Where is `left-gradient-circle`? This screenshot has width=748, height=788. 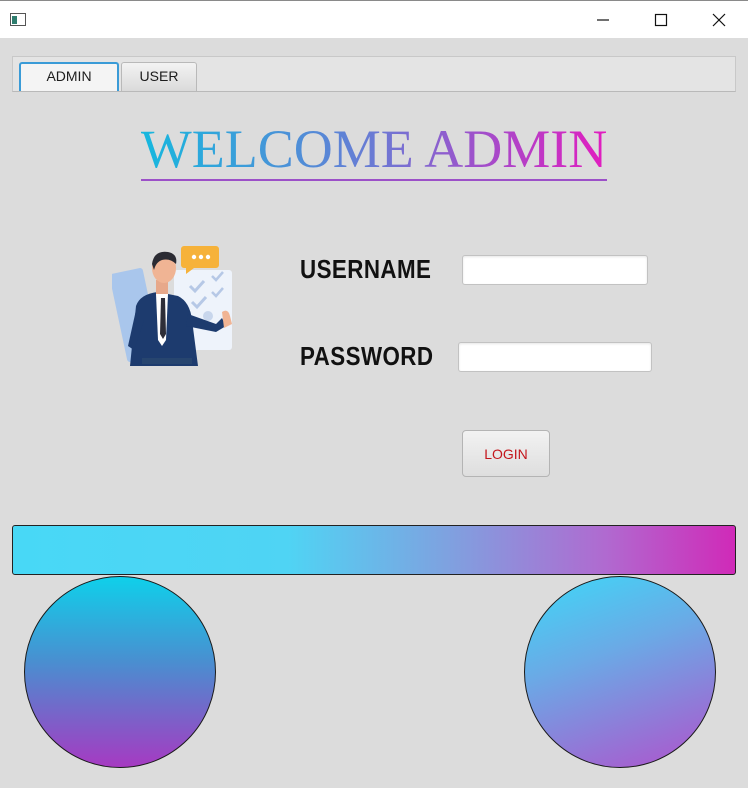 left-gradient-circle is located at coordinates (120, 672).